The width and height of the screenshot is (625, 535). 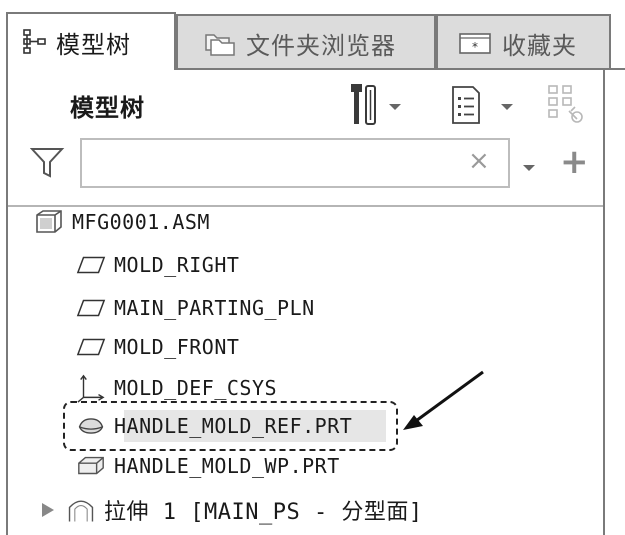 I want to click on assembly-icon, so click(x=49, y=222).